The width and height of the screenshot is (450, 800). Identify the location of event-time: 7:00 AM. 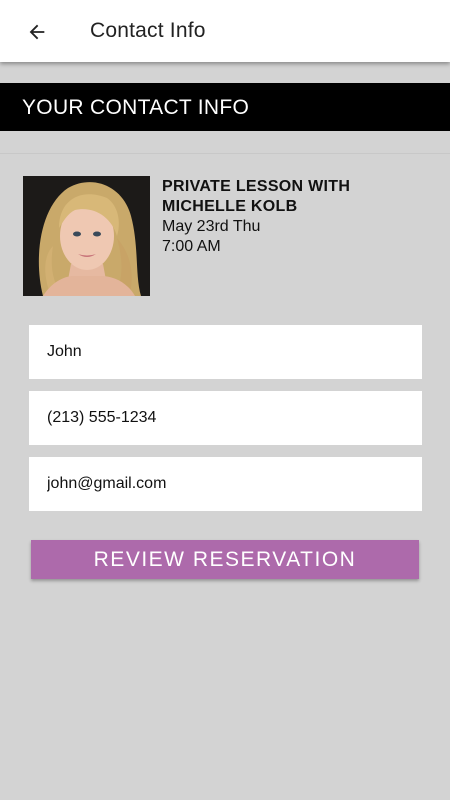
(191, 246).